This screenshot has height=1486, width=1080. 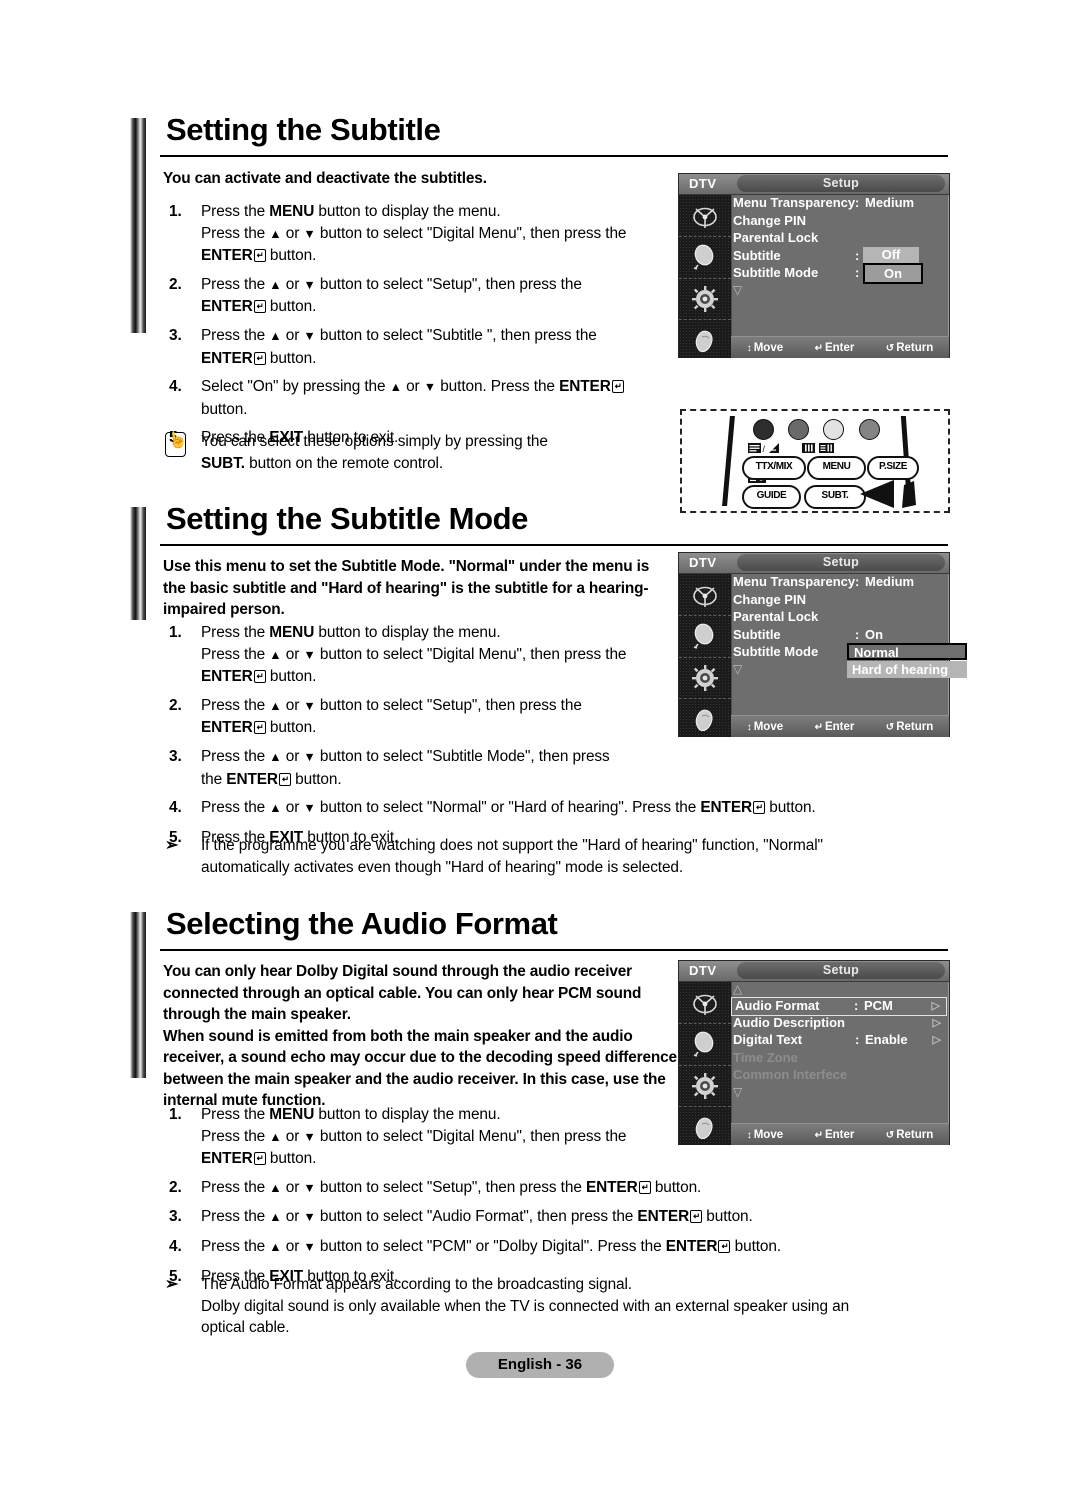 What do you see at coordinates (835, 727) in the screenshot?
I see `osd-hint-enter: ↵ Enter` at bounding box center [835, 727].